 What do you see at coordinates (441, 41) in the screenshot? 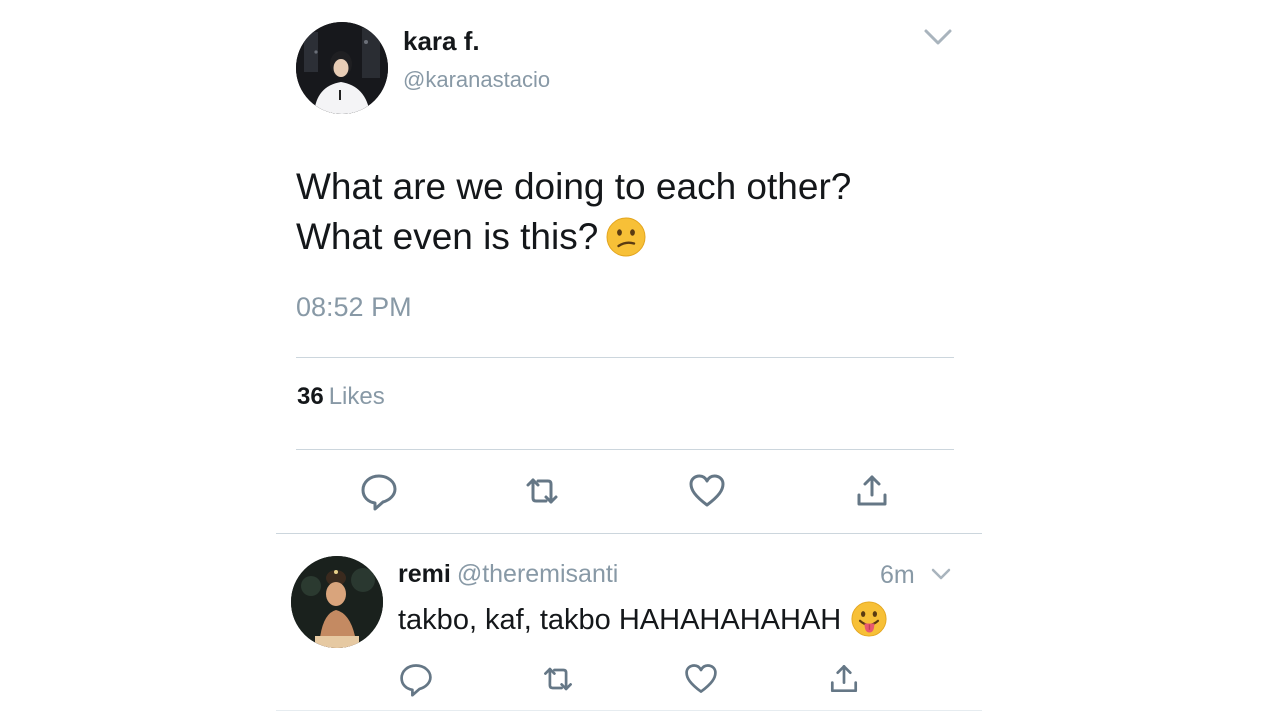
I see `author-name: kara f.` at bounding box center [441, 41].